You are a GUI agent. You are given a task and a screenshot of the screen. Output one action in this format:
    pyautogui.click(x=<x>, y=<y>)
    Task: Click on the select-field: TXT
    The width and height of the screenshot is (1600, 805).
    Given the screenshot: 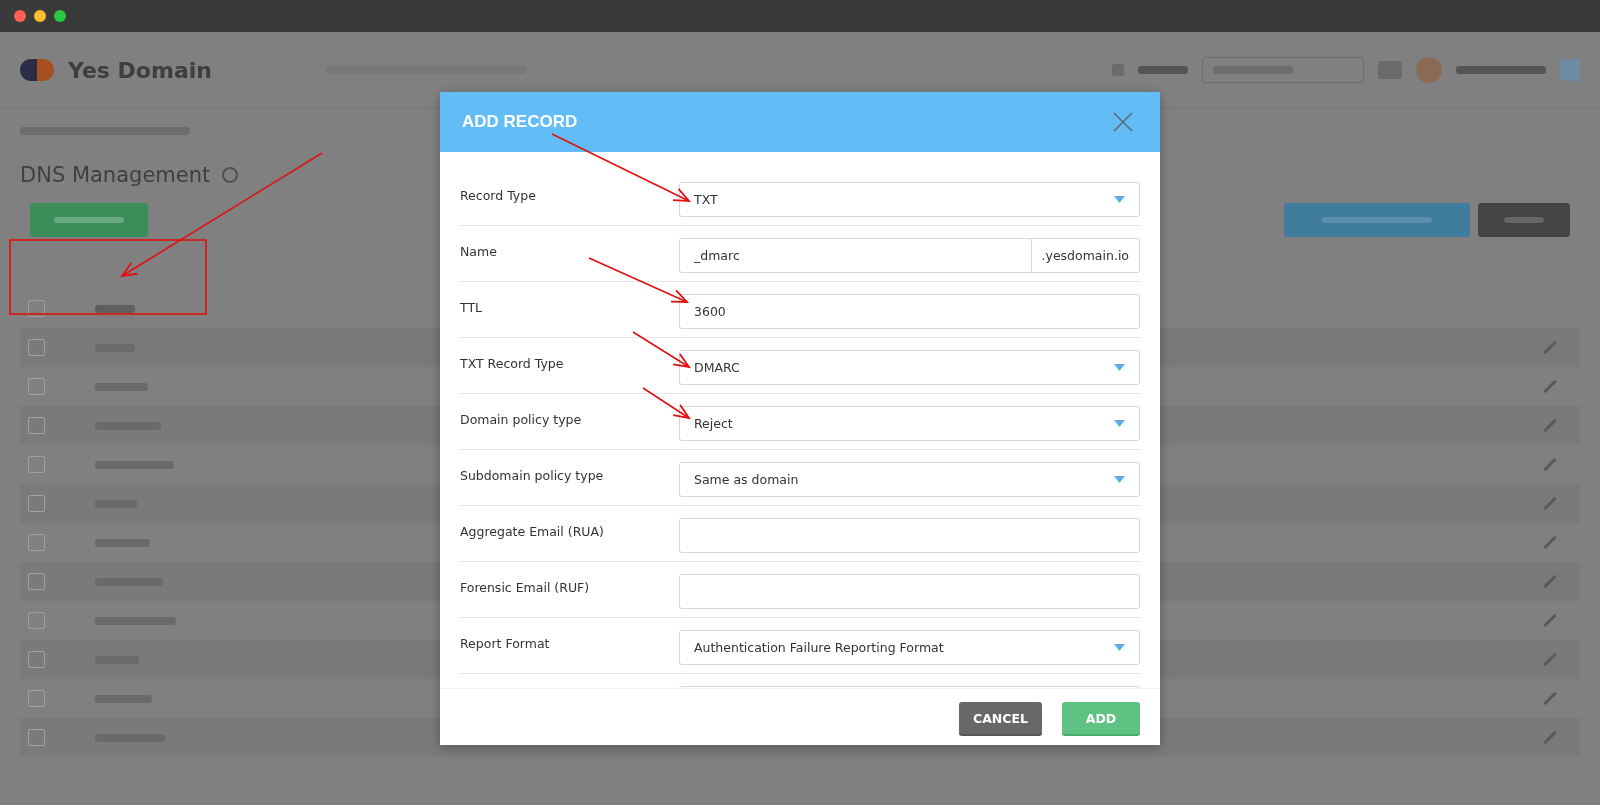 What is the action you would take?
    pyautogui.click(x=909, y=199)
    